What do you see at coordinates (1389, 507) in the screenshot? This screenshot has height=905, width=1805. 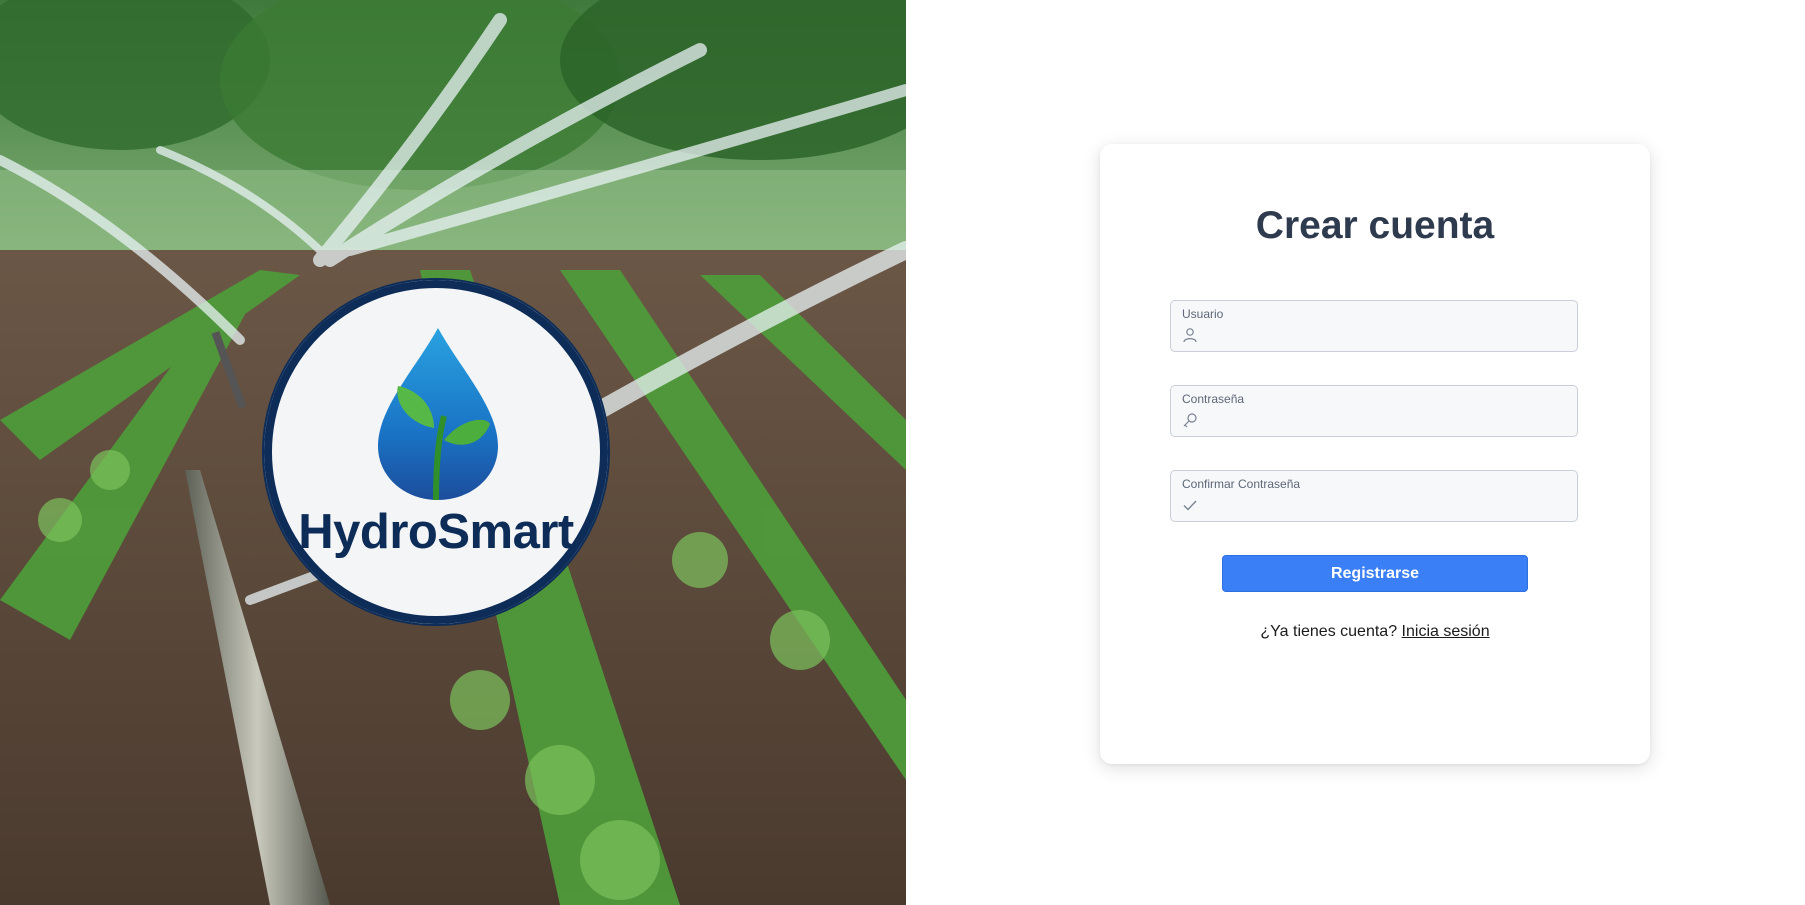 I see `confirm-password-input` at bounding box center [1389, 507].